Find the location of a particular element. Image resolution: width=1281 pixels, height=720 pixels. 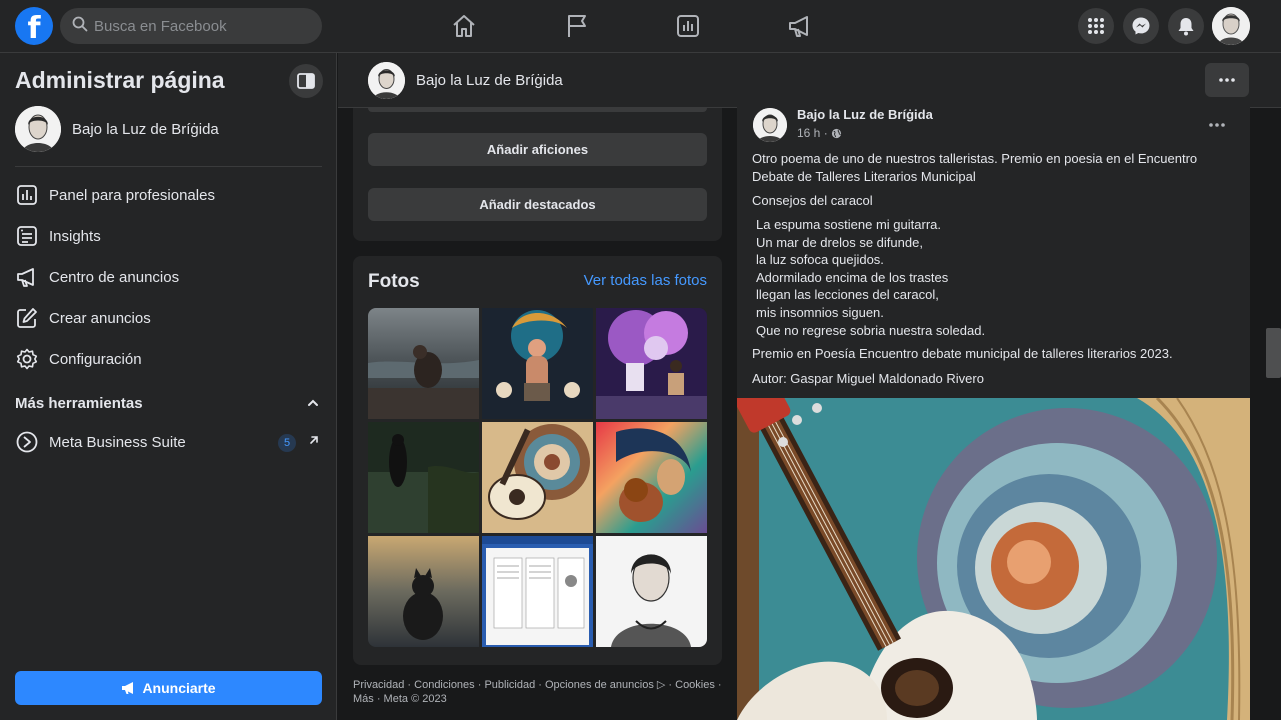

photo-grid is located at coordinates (537, 477).